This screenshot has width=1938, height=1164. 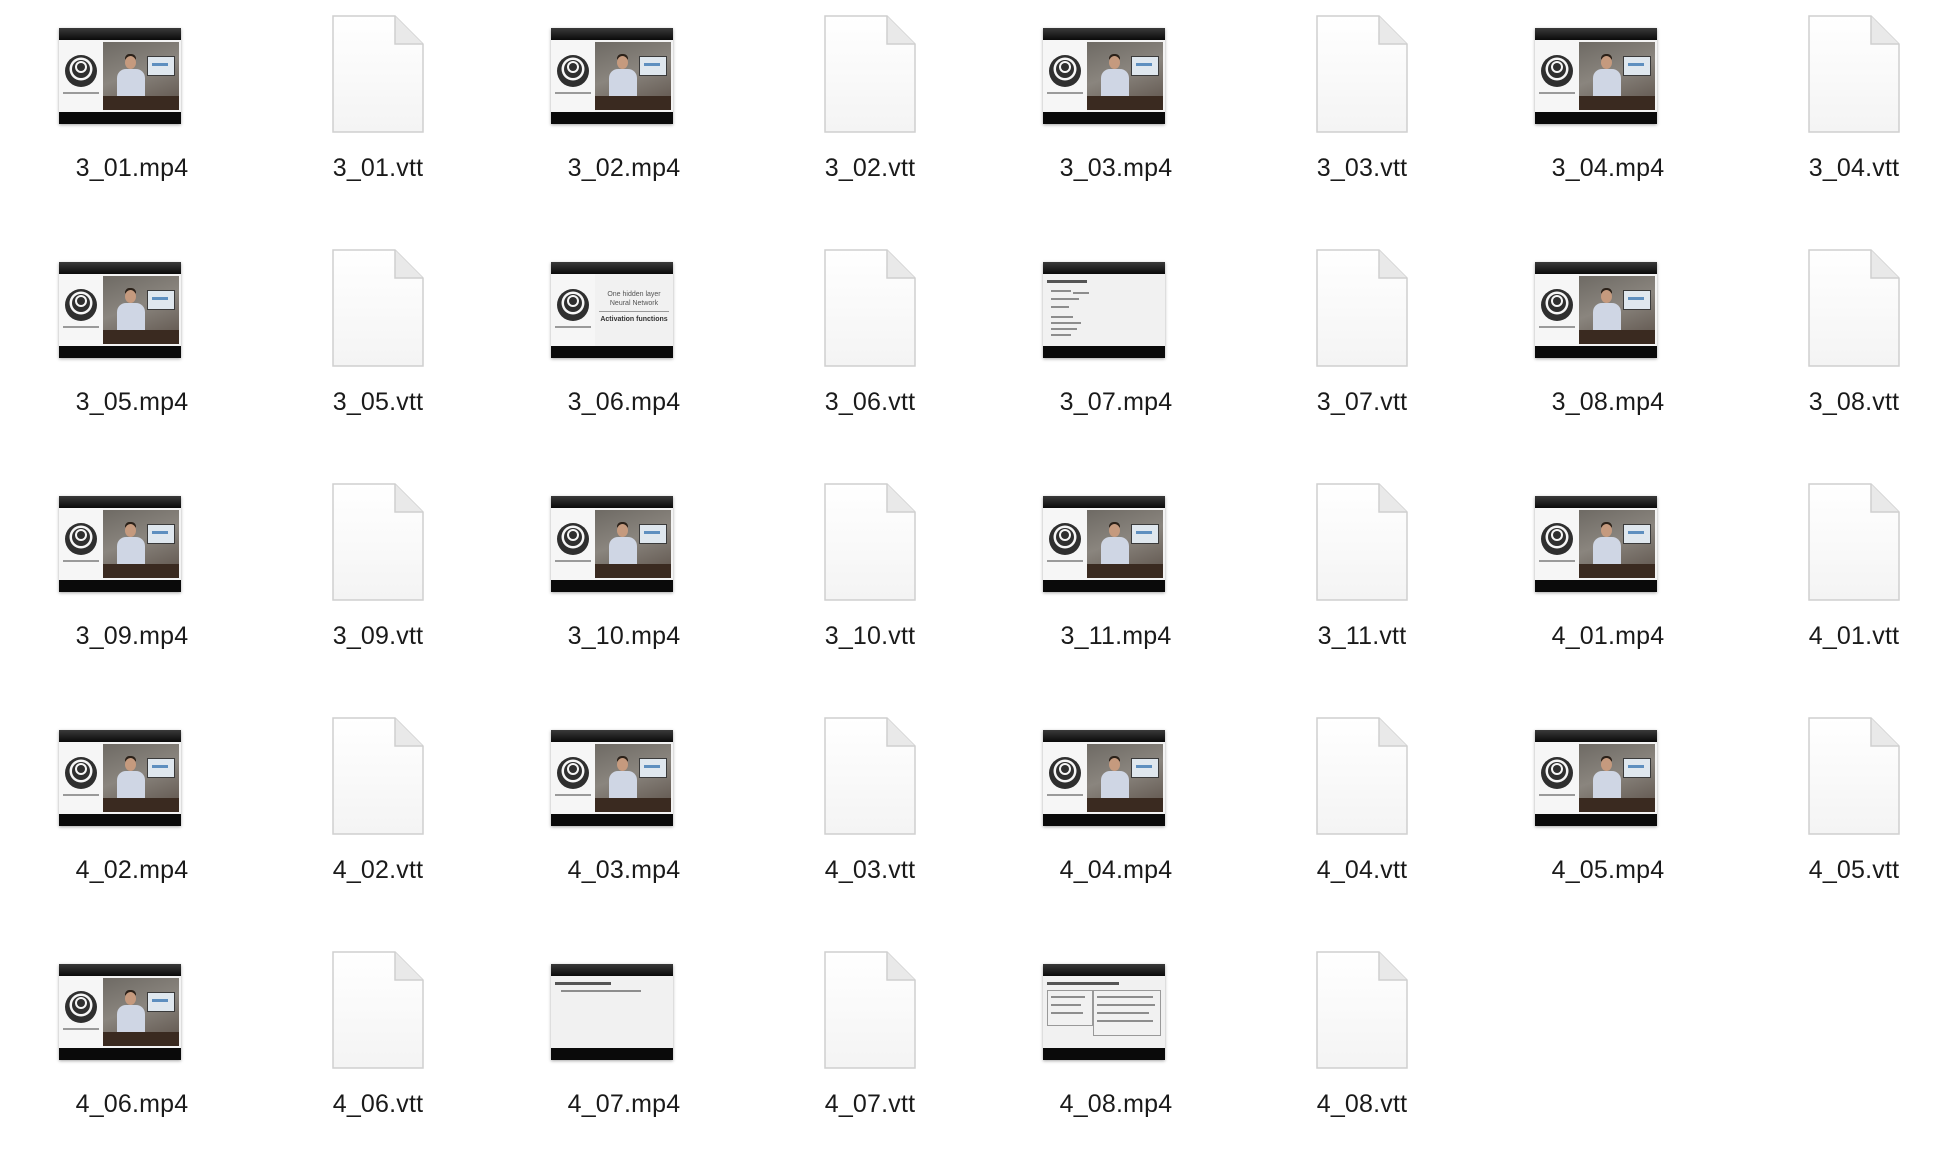 What do you see at coordinates (1116, 636) in the screenshot?
I see `file-name-label: 3_11.mp4` at bounding box center [1116, 636].